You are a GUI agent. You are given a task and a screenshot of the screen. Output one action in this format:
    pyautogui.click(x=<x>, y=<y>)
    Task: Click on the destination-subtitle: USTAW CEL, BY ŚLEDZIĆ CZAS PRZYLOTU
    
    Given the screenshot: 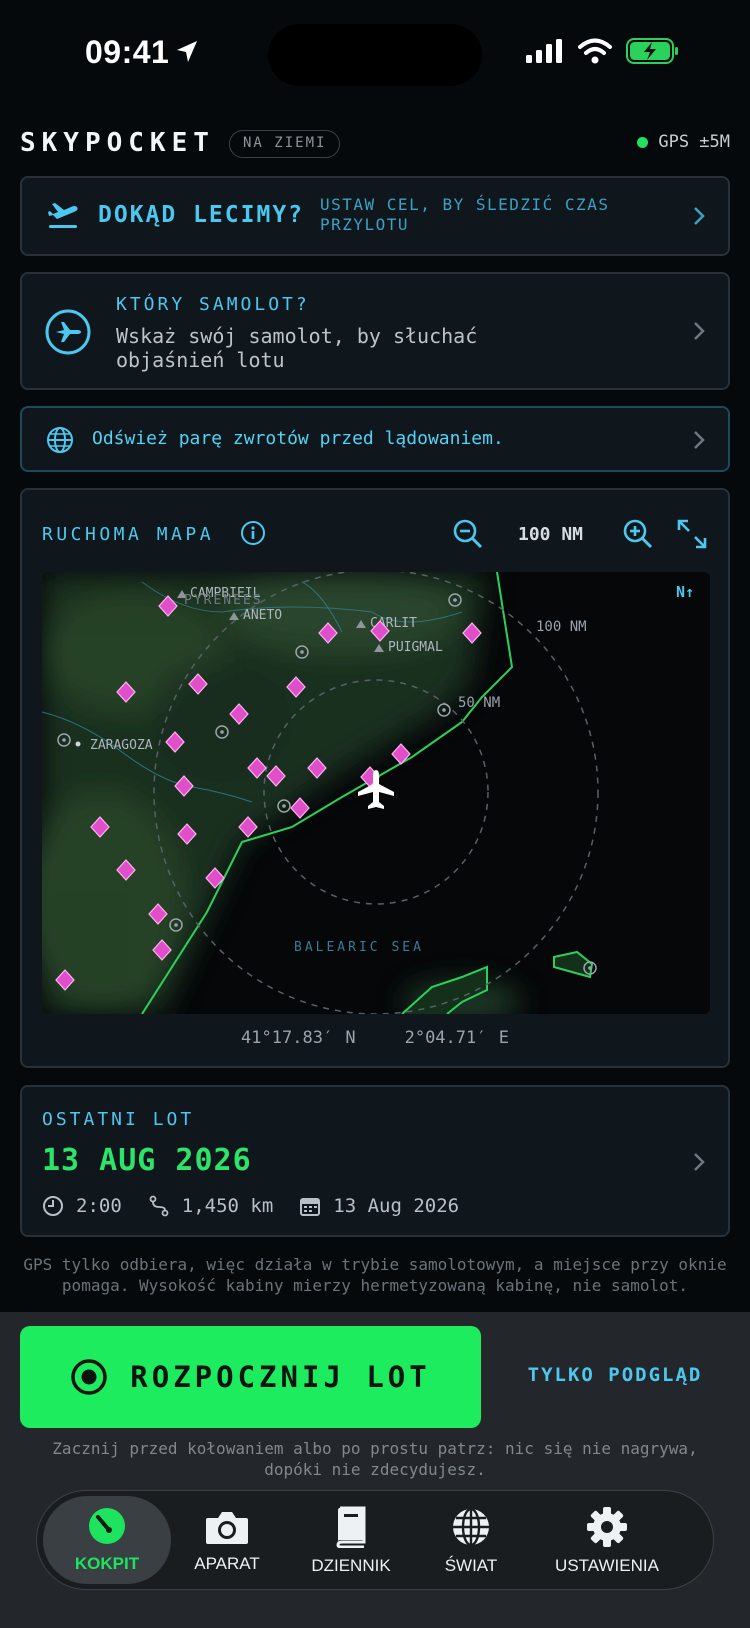 What is the action you would take?
    pyautogui.click(x=465, y=214)
    